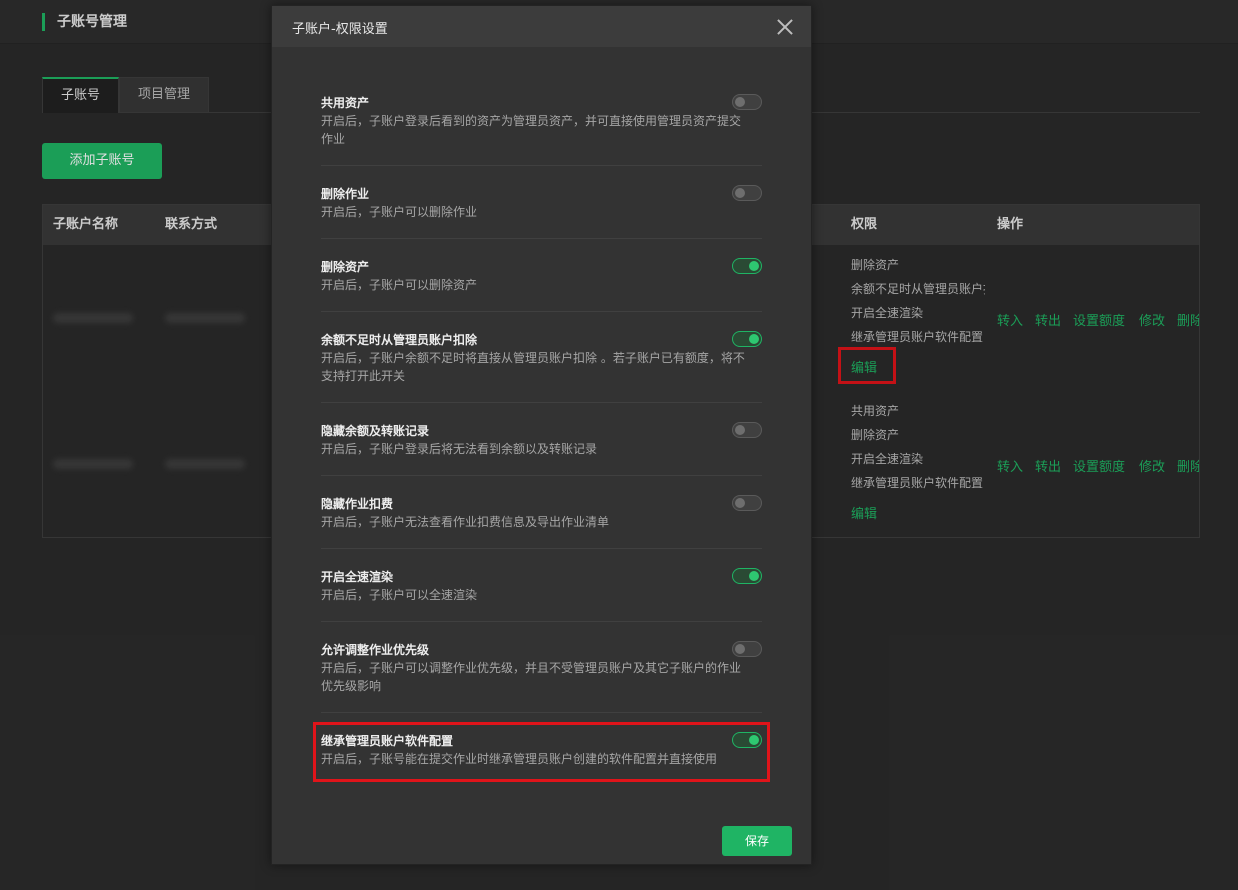  What do you see at coordinates (399, 595) in the screenshot?
I see `option-desc: 开启后，子账户可以全速渲染` at bounding box center [399, 595].